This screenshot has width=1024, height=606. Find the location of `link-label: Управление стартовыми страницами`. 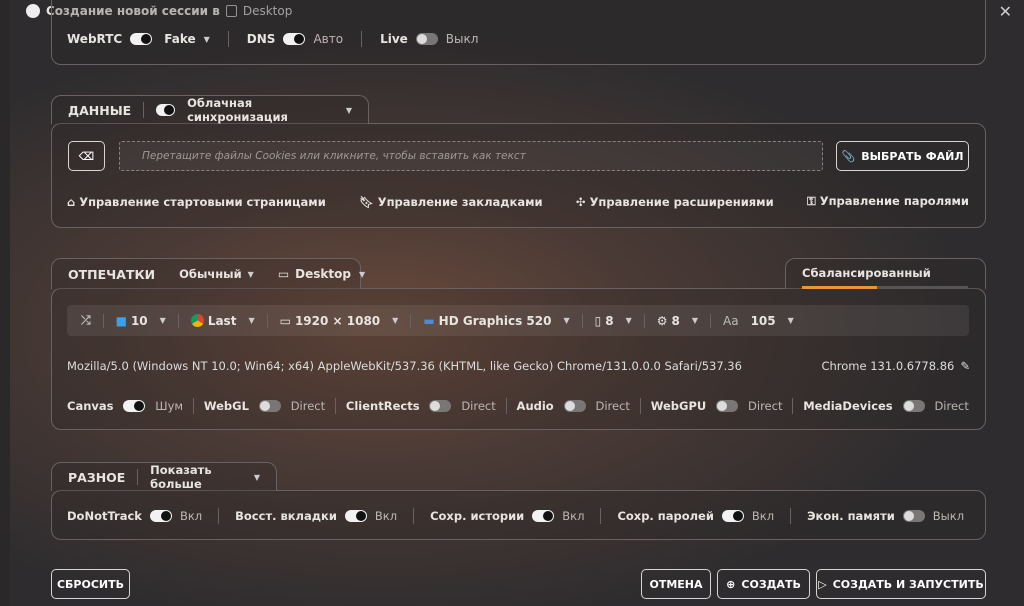

link-label: Управление стартовыми страницами is located at coordinates (202, 201).